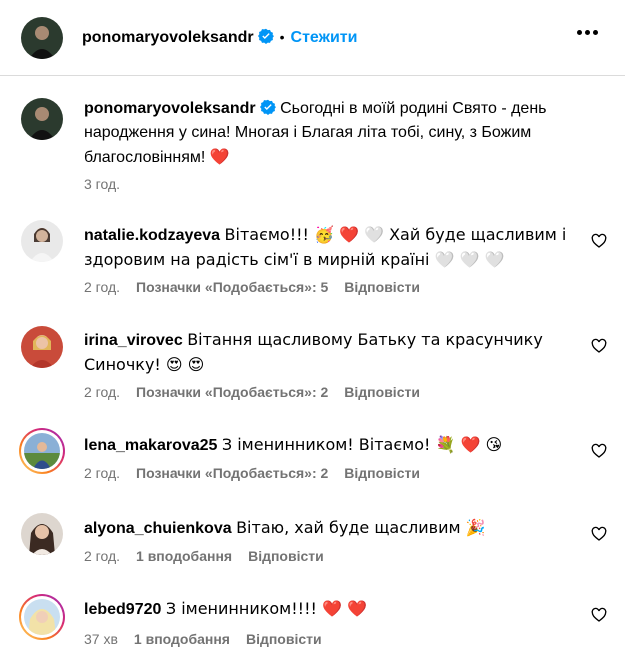 This screenshot has height=655, width=625. Describe the element at coordinates (42, 38) in the screenshot. I see `author-avatar` at that location.